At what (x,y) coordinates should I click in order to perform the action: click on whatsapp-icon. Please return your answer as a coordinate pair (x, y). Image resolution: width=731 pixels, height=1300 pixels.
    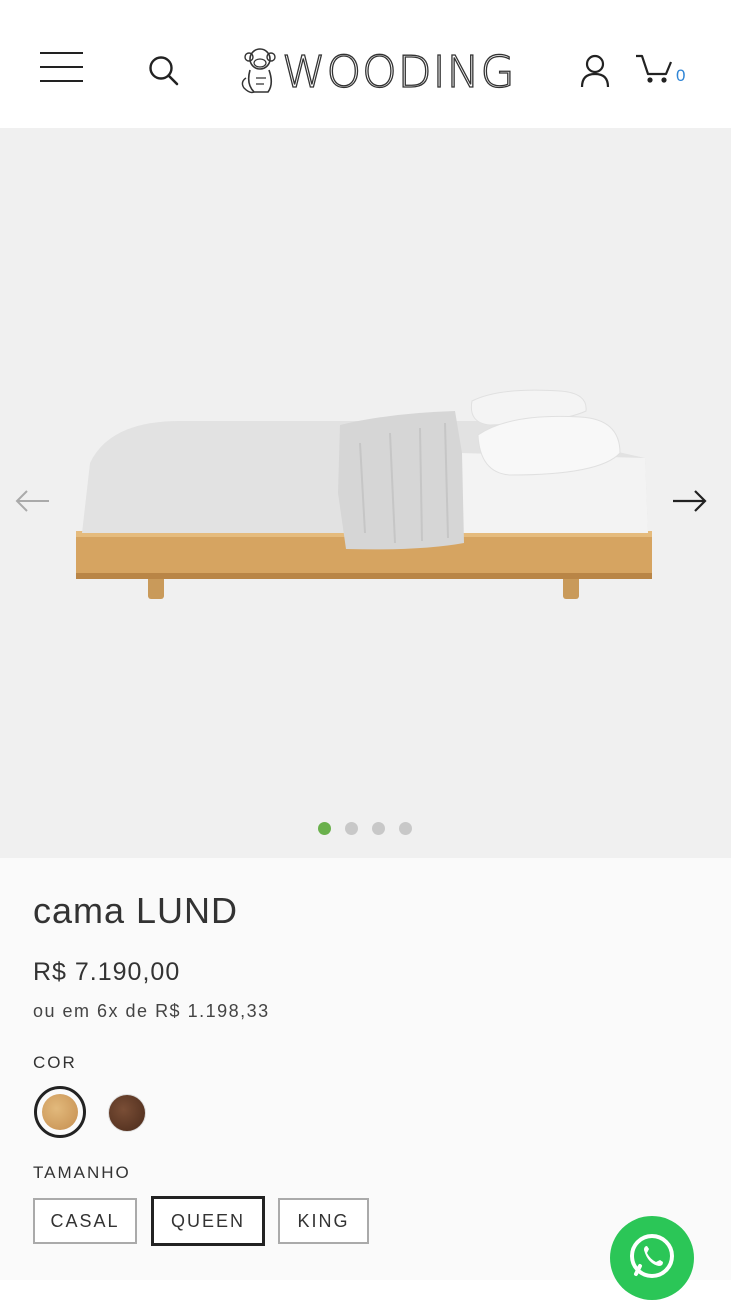
    Looking at the image, I should click on (652, 1256).